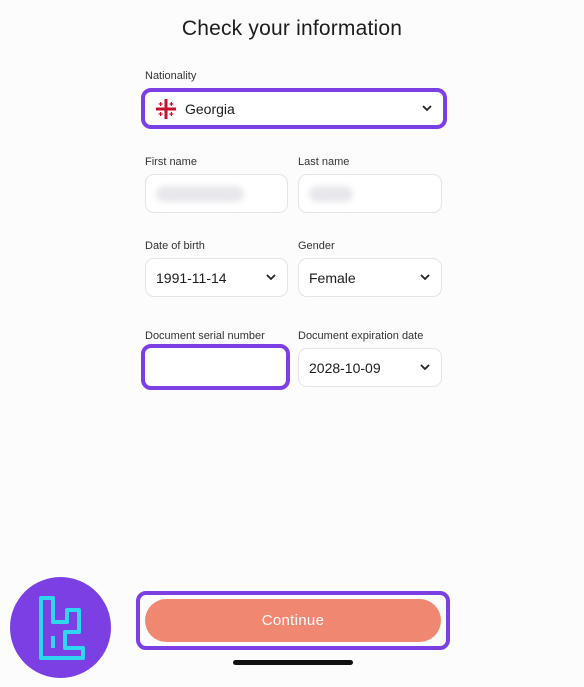  I want to click on continue-button: Continue, so click(293, 620).